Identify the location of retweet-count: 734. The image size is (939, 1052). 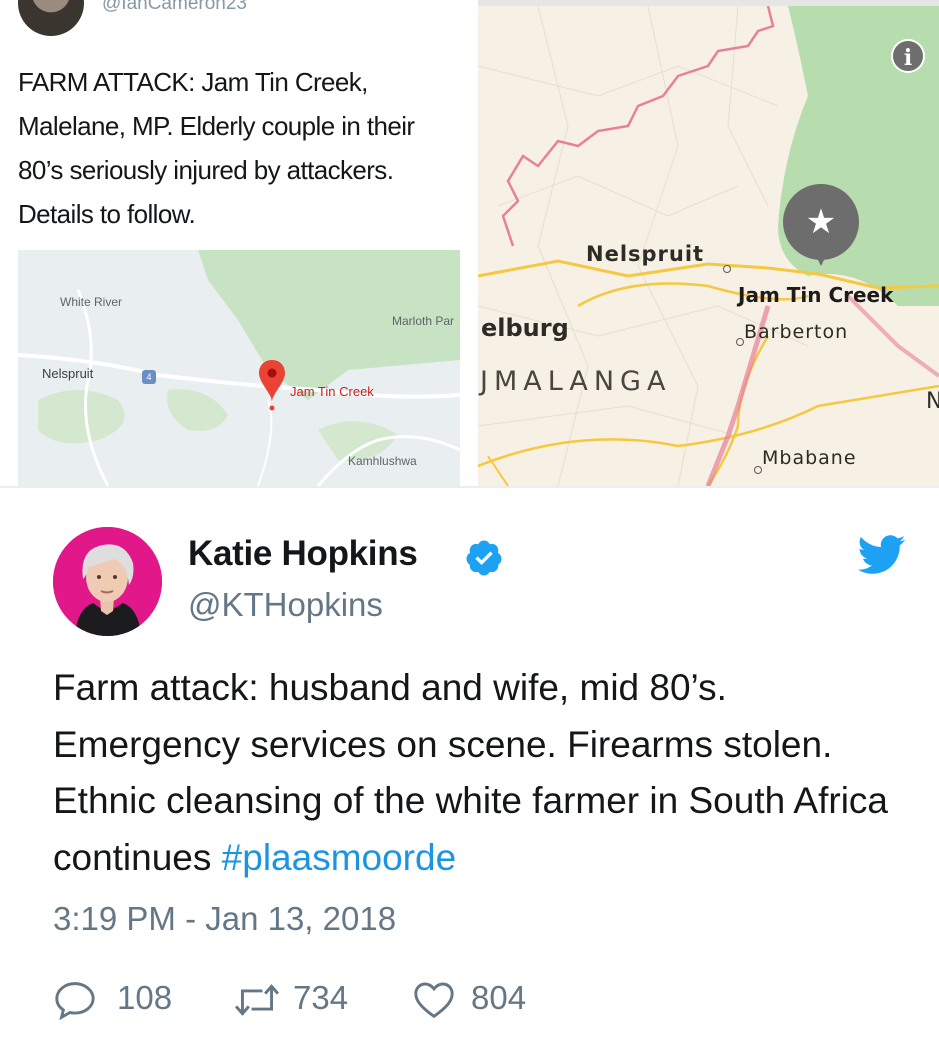
(321, 997).